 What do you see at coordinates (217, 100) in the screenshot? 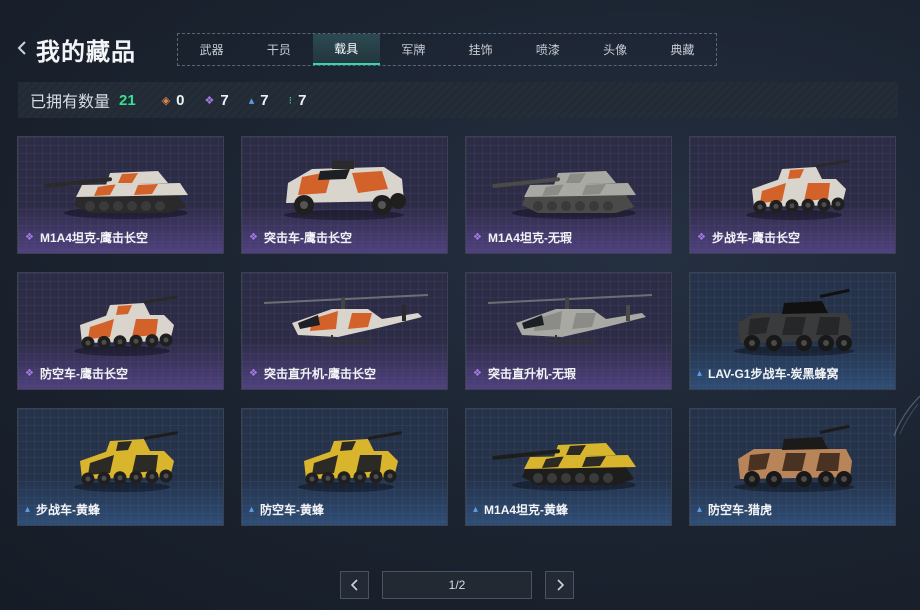
I see `rarity-count-purple: ❖ 7` at bounding box center [217, 100].